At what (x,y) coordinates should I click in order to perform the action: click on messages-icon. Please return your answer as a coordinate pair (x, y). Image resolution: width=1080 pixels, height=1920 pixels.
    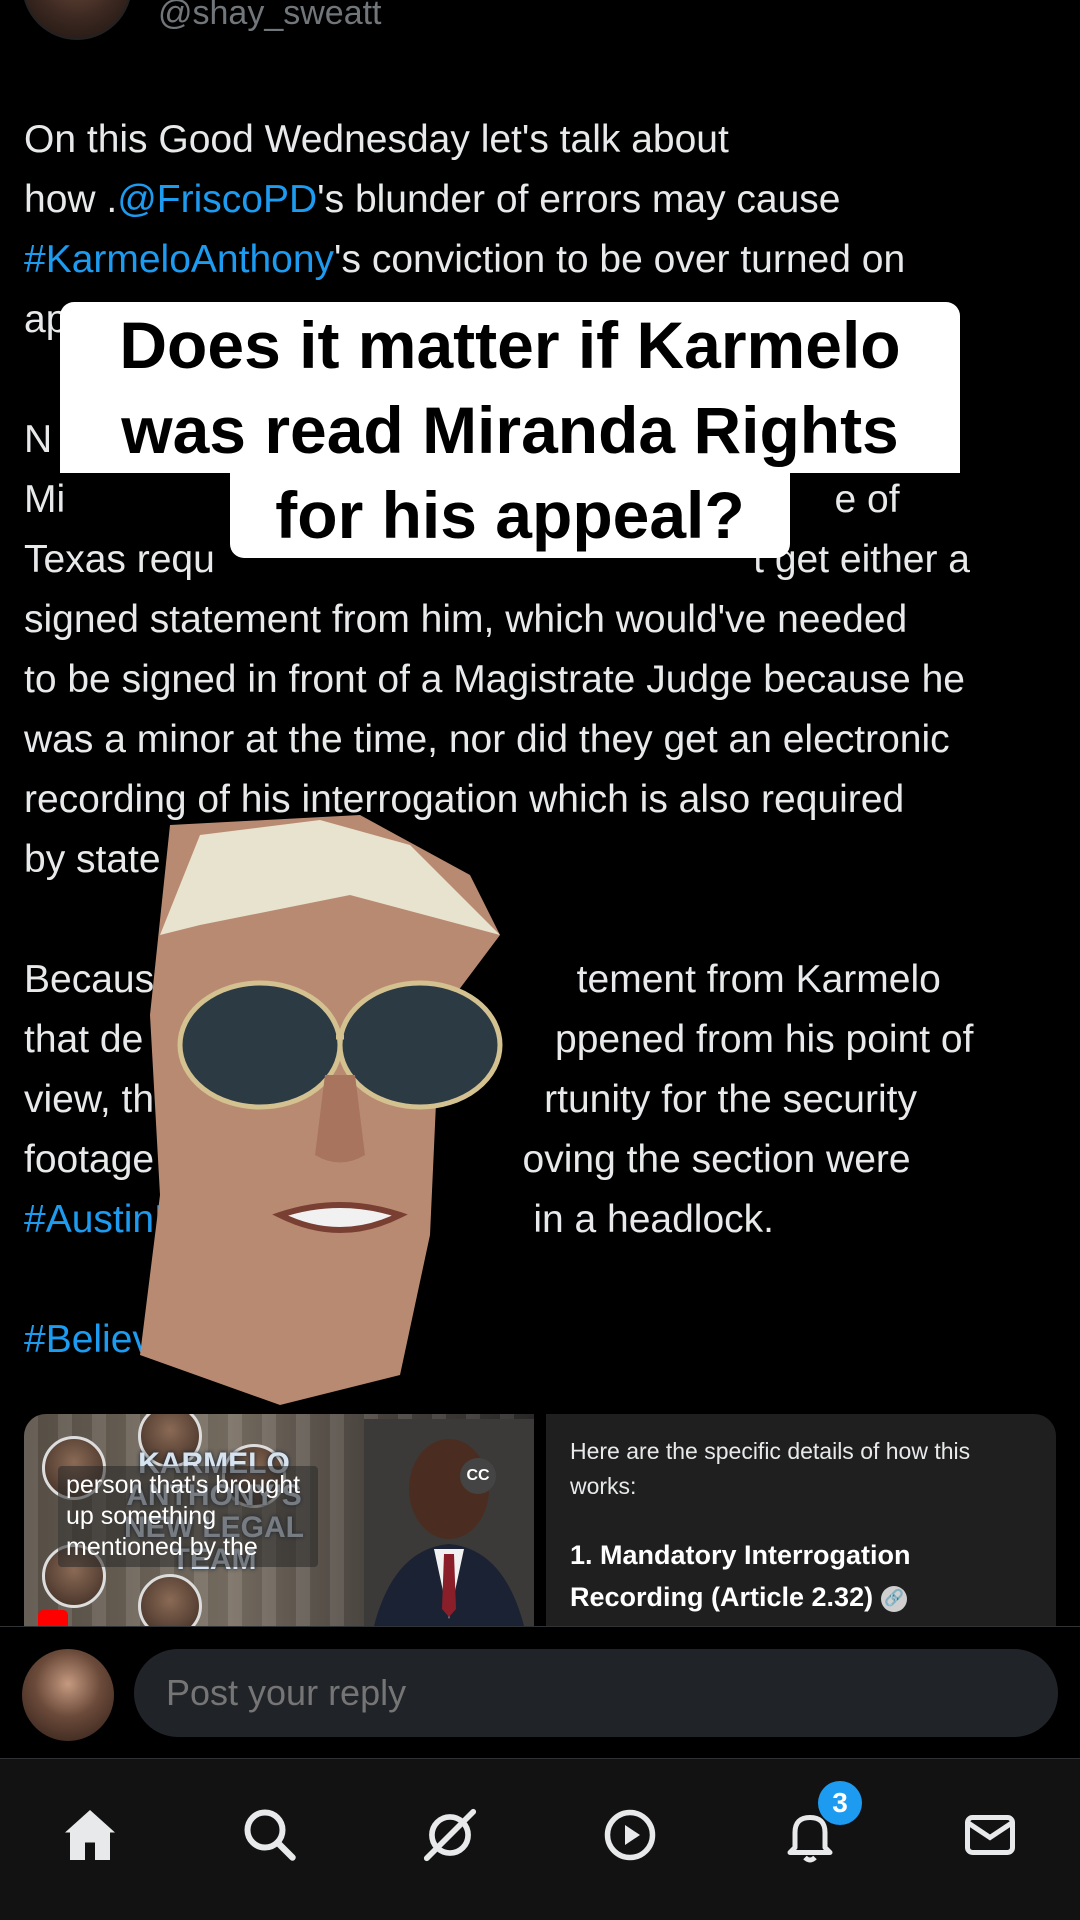
    Looking at the image, I should click on (990, 1835).